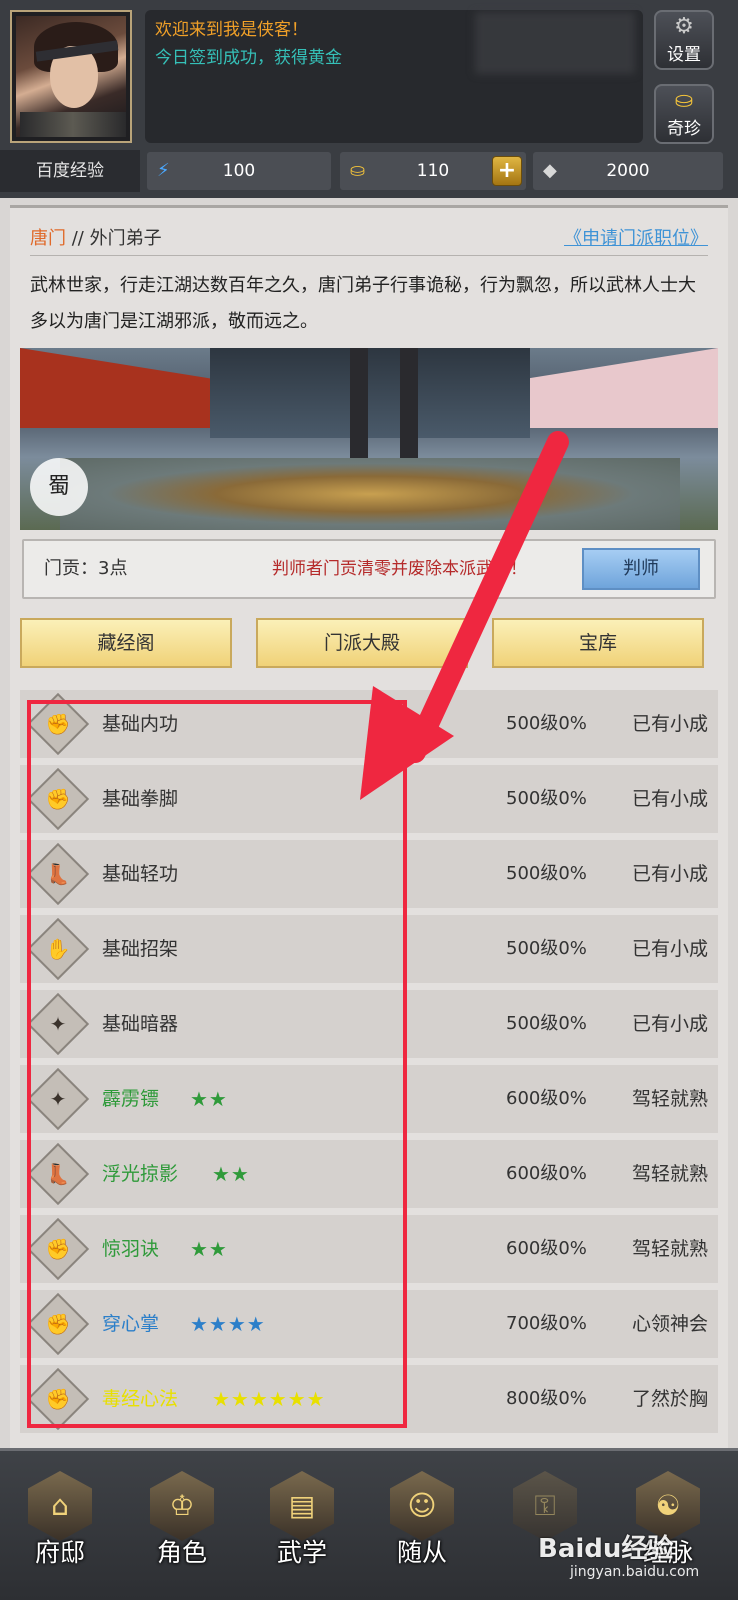 Image resolution: width=738 pixels, height=1600 pixels. What do you see at coordinates (369, 1399) in the screenshot?
I see `skill-row: ✊ 毒经心法 ★★★★★★ 800级0% 了然於胸` at bounding box center [369, 1399].